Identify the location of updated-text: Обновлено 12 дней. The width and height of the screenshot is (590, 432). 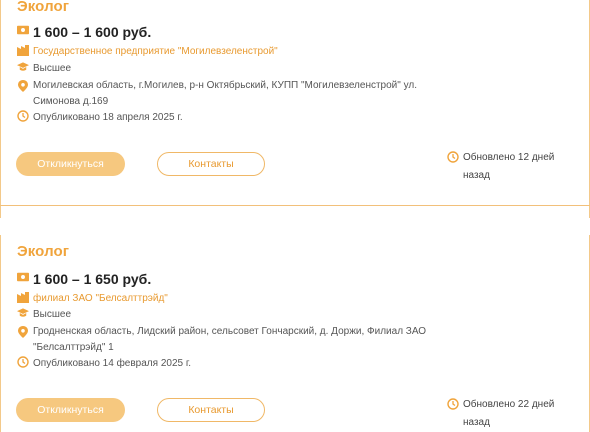
(509, 157).